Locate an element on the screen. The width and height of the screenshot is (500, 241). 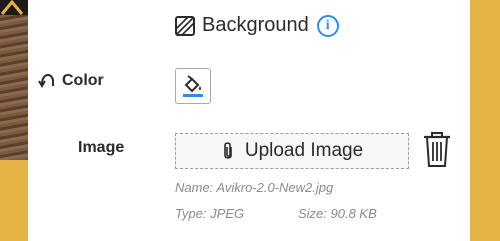
info-icon: i is located at coordinates (327, 25).